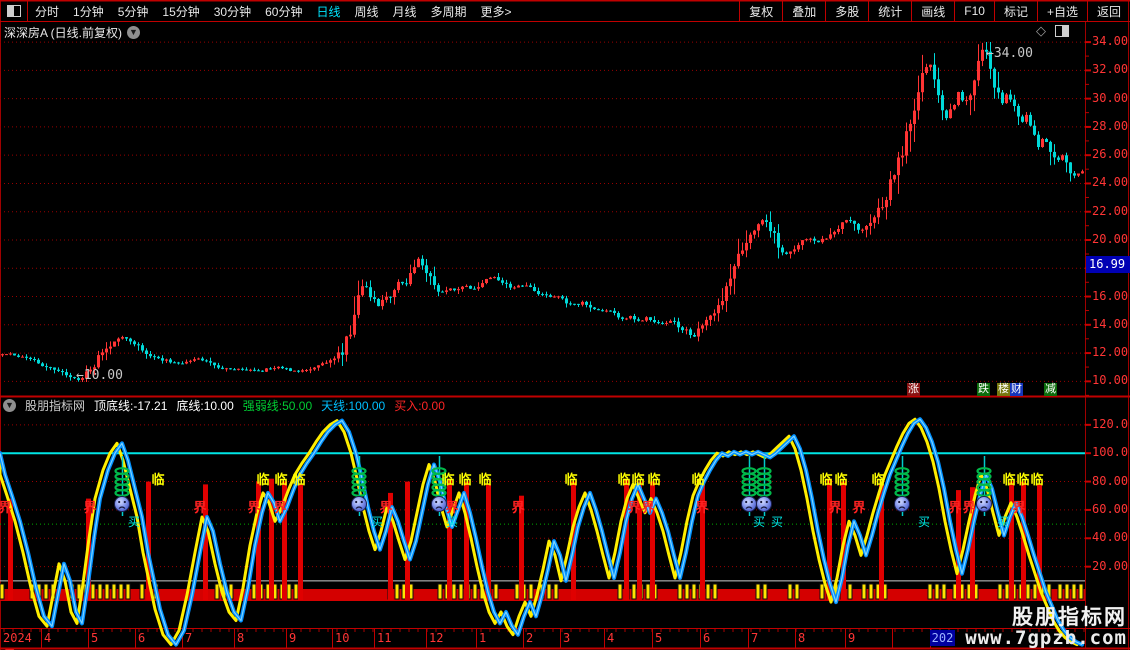  I want to click on corner-icons: ◇, so click(1052, 31).